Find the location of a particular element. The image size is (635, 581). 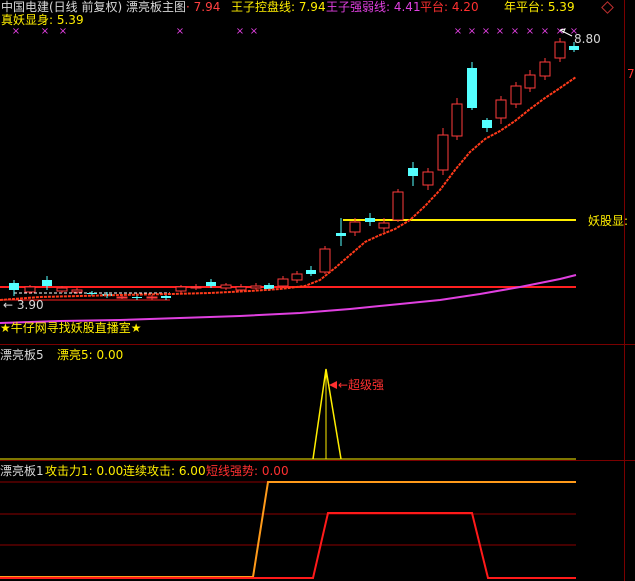

panel3-title: 漂亮板1 is located at coordinates (22, 471).